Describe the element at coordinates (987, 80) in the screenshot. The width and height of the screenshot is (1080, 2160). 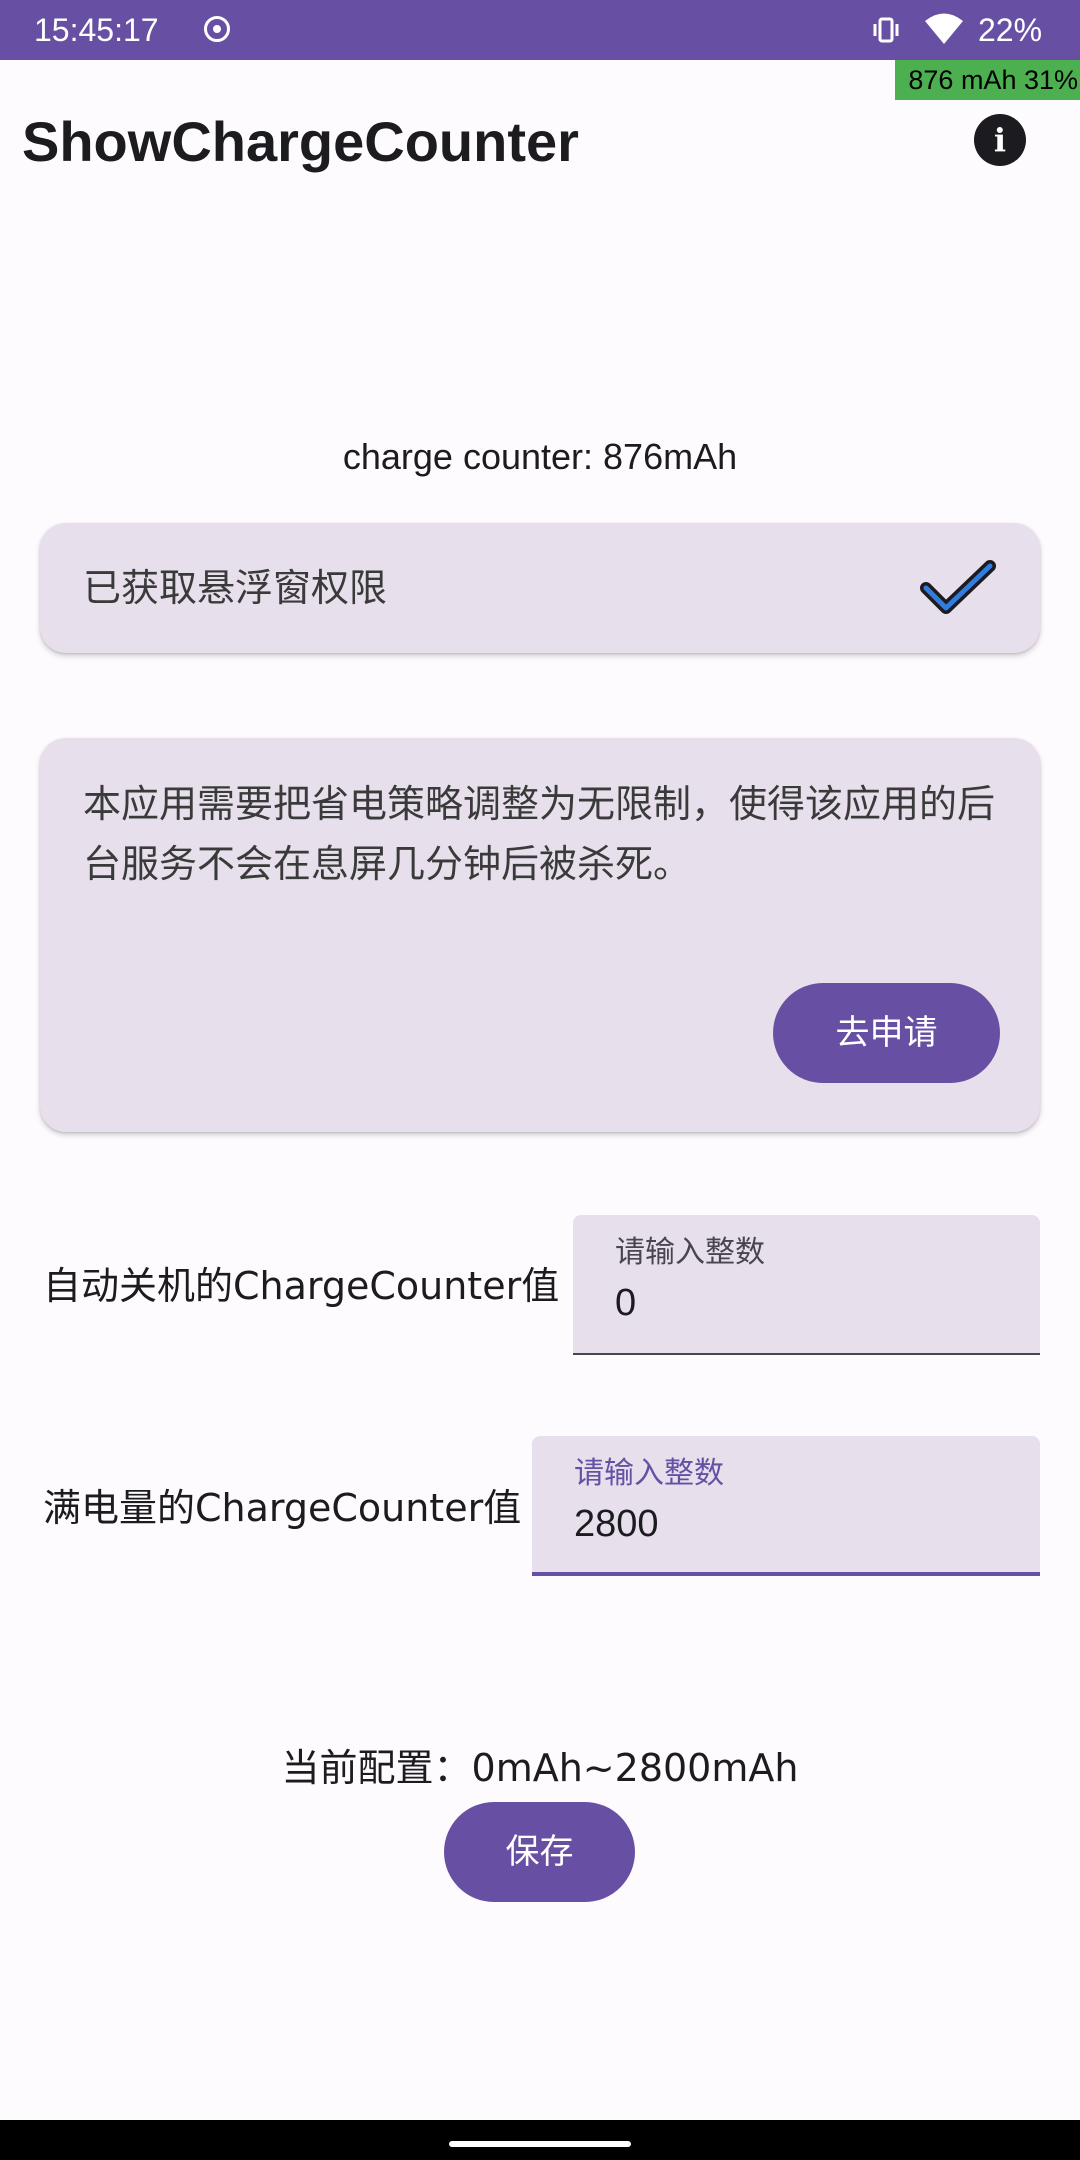
I see `charge-overlay-badge: 876 mAh 31%` at that location.